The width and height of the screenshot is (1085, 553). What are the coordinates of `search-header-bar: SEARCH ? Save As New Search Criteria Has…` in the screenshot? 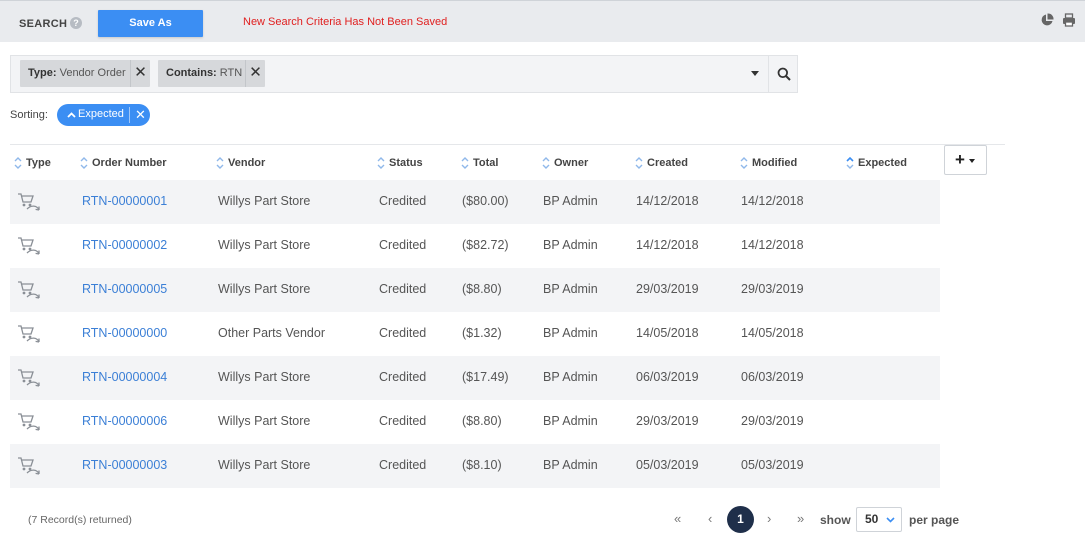 It's located at (542, 21).